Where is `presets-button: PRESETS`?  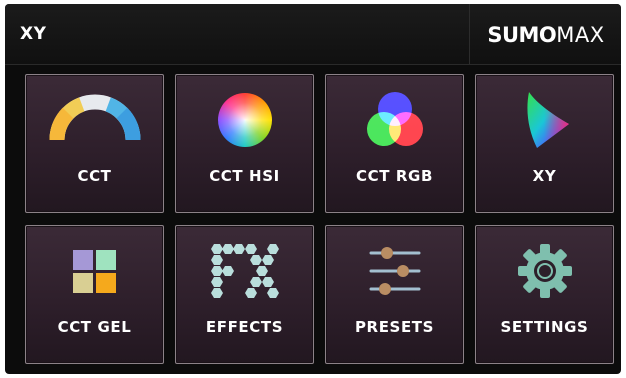 presets-button: PRESETS is located at coordinates (394, 294).